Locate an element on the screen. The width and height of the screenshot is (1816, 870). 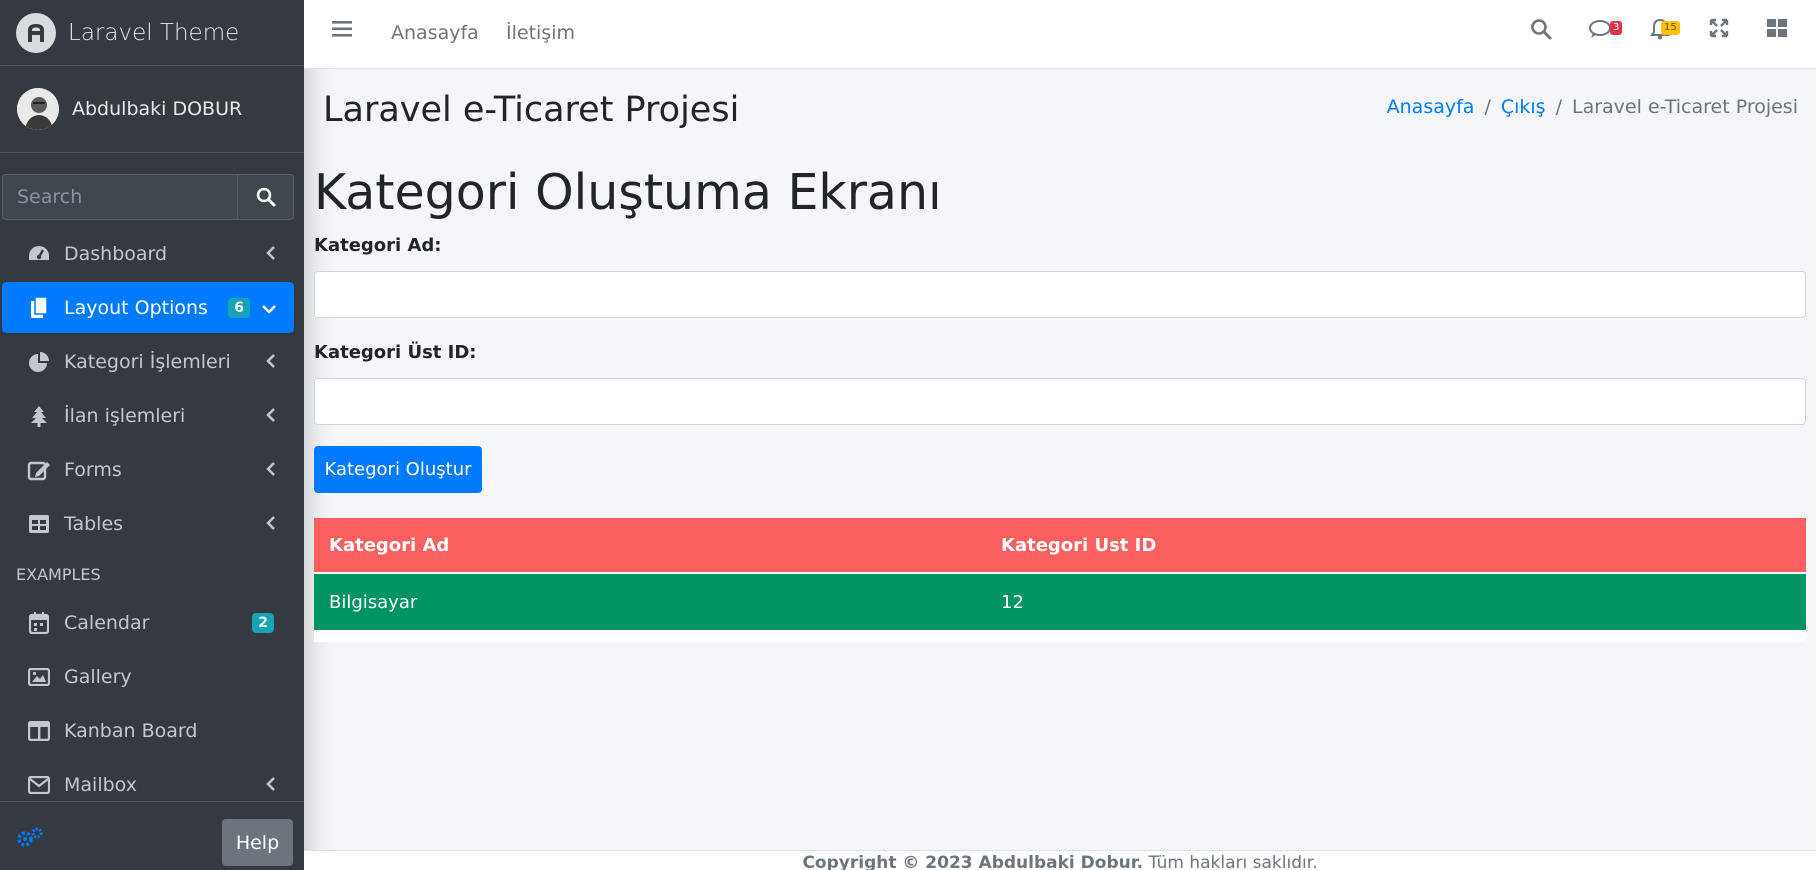
pie-chart-icon is located at coordinates (39, 362).